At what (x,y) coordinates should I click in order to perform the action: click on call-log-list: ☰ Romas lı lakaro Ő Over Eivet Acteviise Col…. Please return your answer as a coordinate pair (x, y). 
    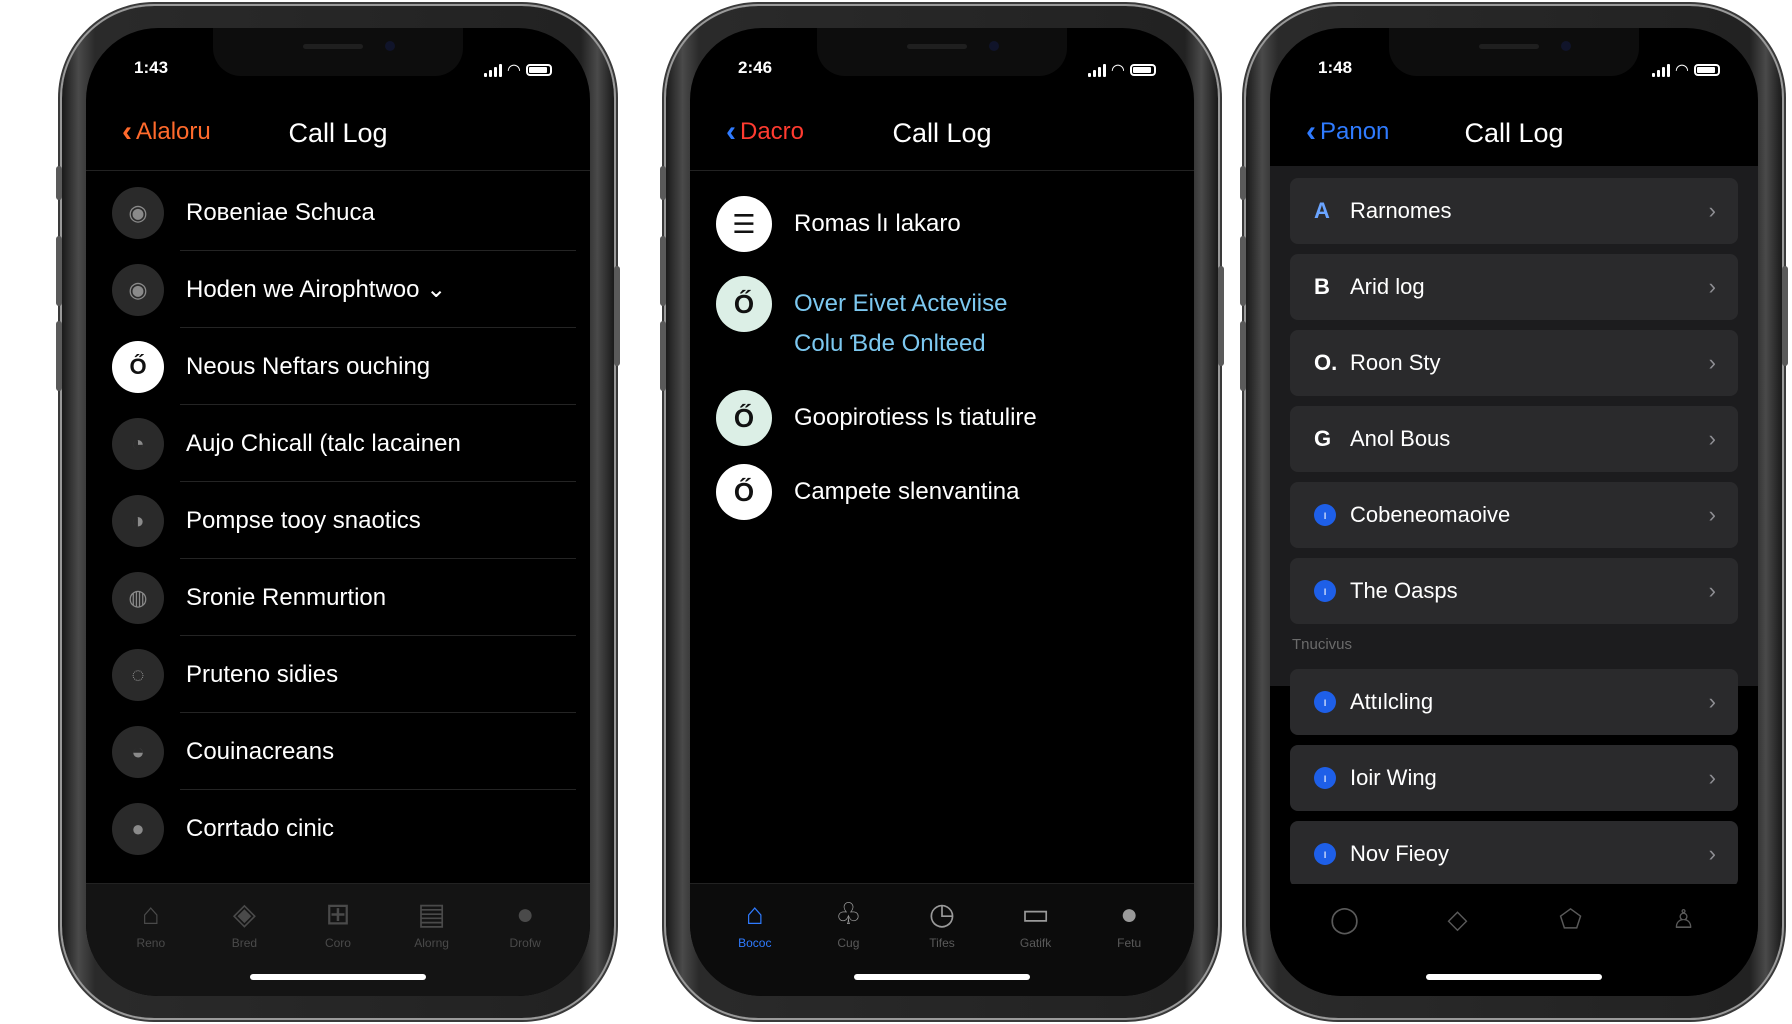
    Looking at the image, I should click on (942, 347).